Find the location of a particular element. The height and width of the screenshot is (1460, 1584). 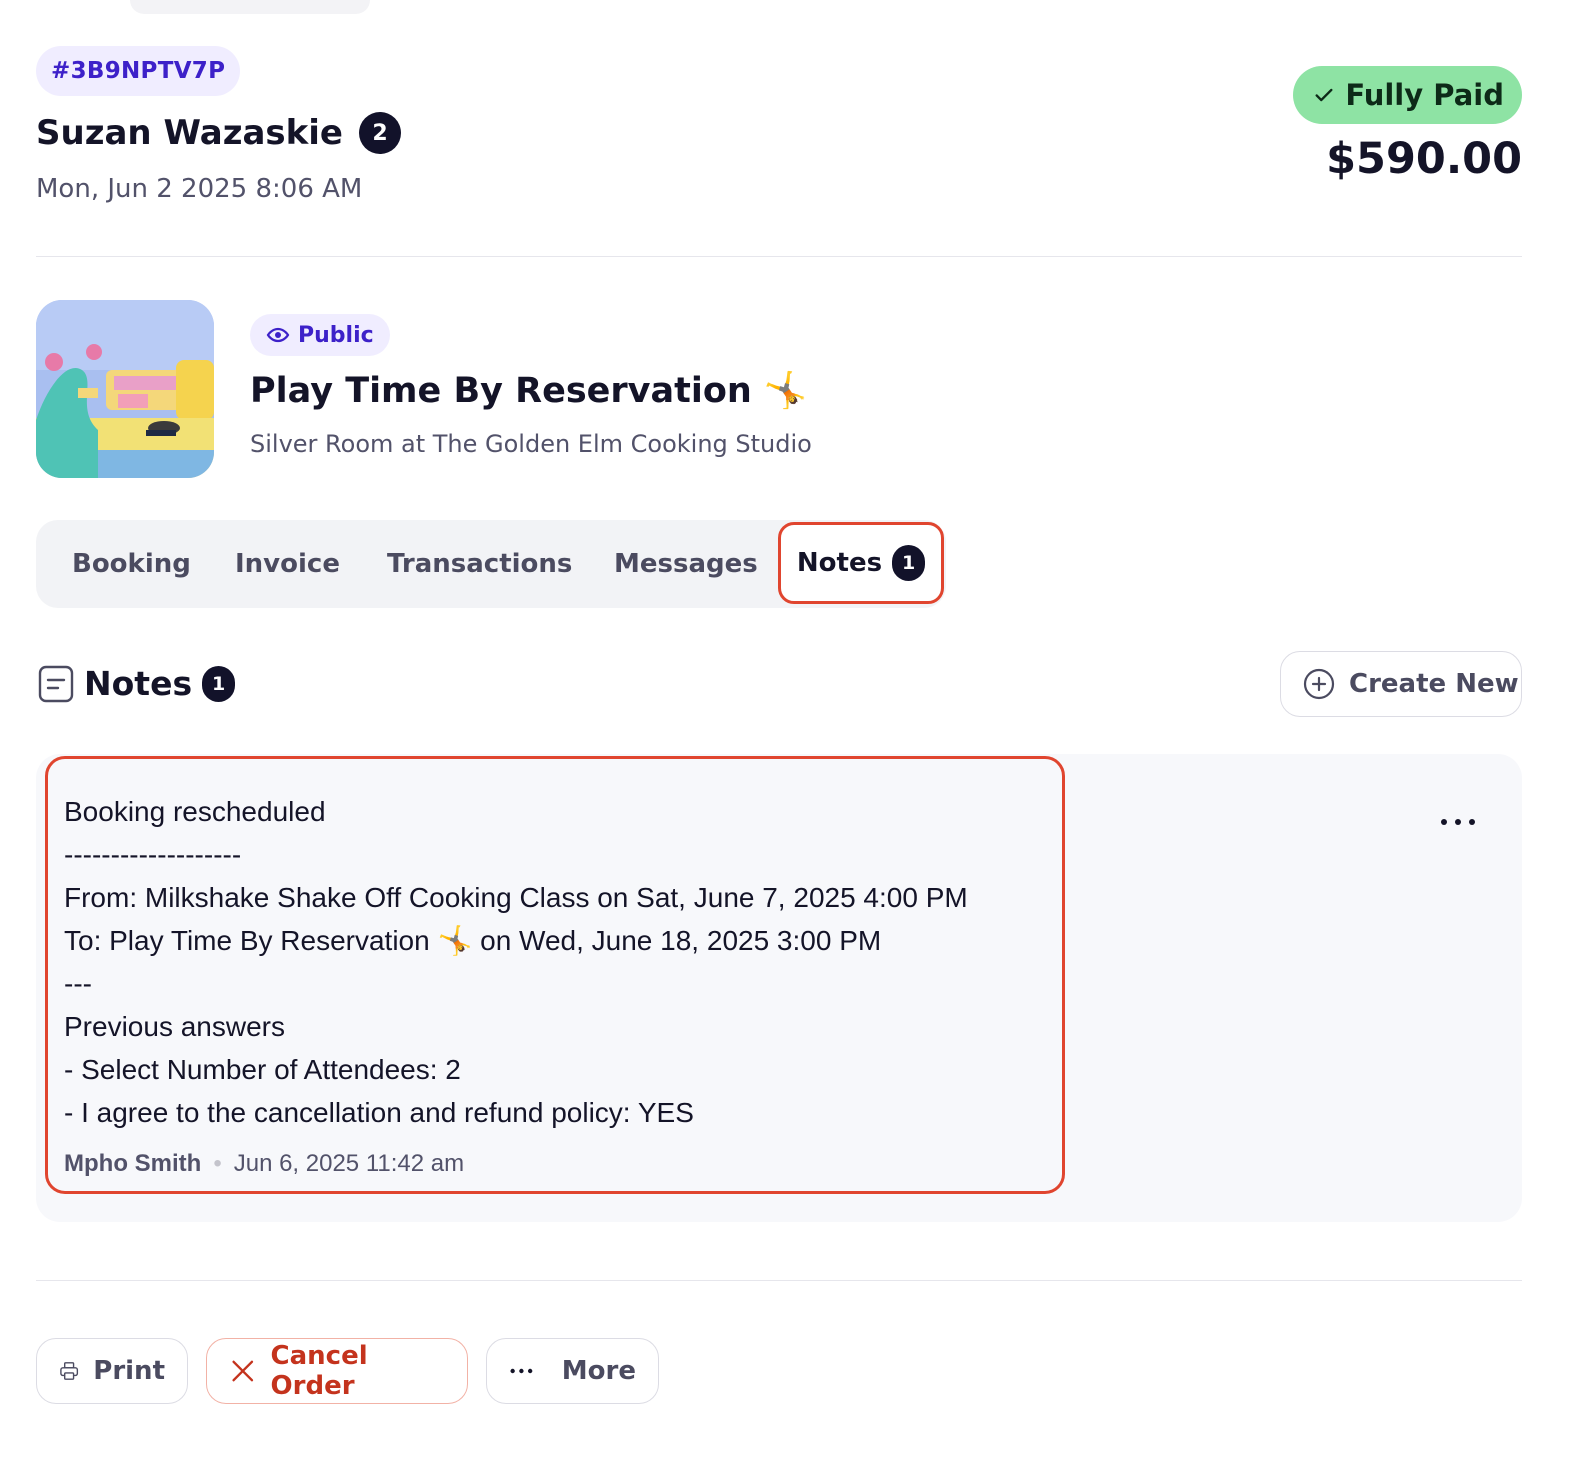

attendee-count-badge: 2 is located at coordinates (380, 133).